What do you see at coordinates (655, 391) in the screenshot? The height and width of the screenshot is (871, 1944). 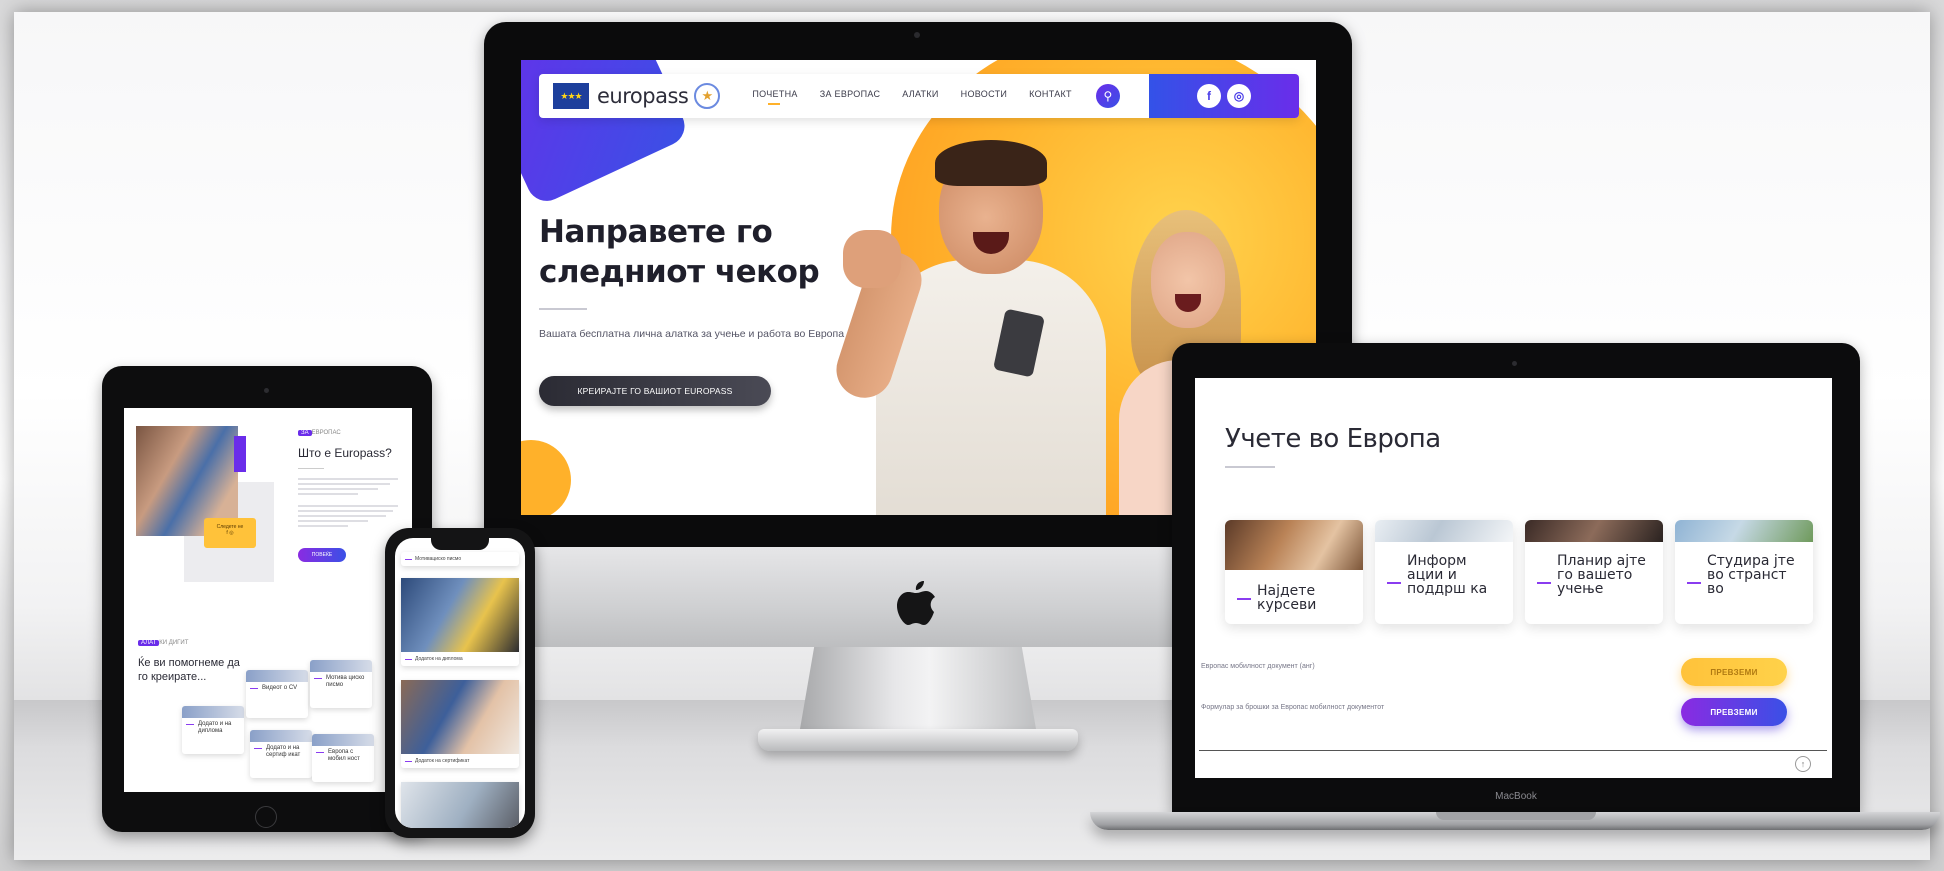 I see `create-europass-button: КРЕИРАЈТЕ ГО ВАШИОТ EUROPASS` at bounding box center [655, 391].